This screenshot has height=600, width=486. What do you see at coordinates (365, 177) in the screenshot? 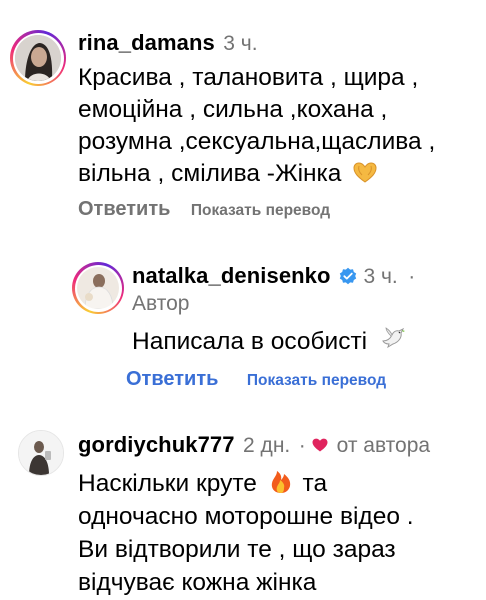
I see `heart-hands-emoji-icon` at bounding box center [365, 177].